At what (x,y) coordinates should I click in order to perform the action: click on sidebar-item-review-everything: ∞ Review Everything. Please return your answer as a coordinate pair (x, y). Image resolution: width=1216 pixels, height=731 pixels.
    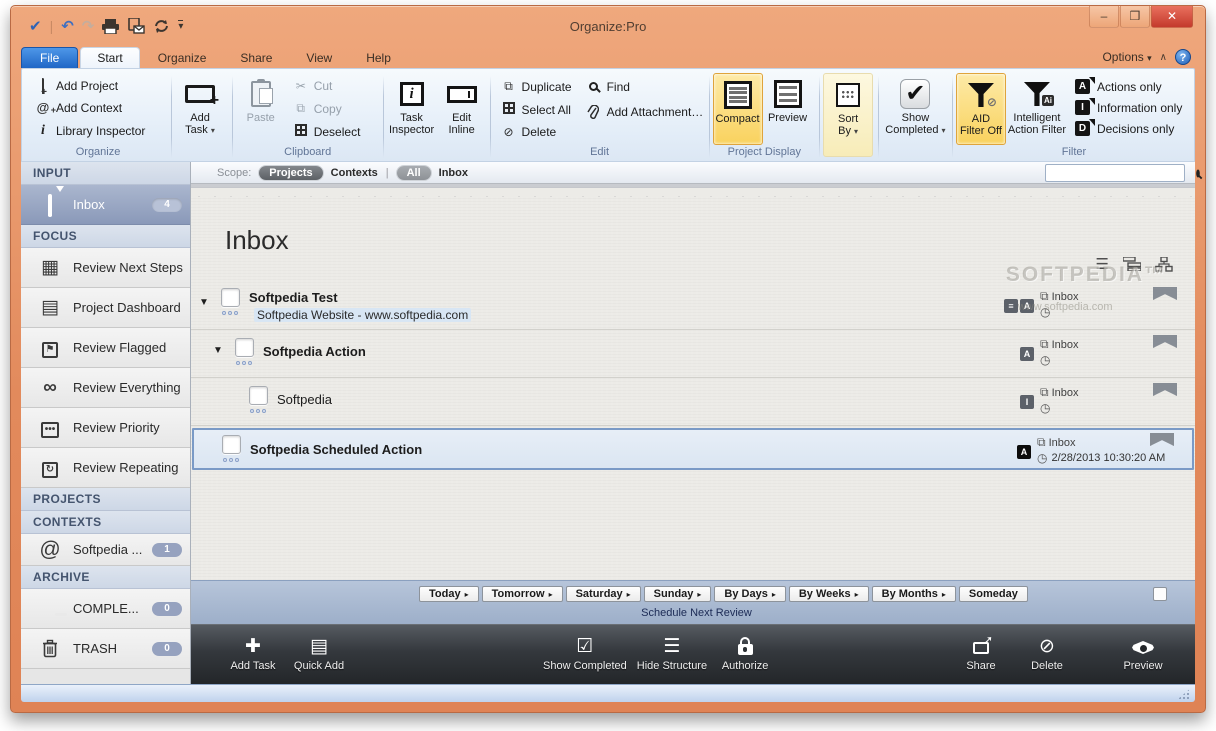
    Looking at the image, I should click on (105, 388).